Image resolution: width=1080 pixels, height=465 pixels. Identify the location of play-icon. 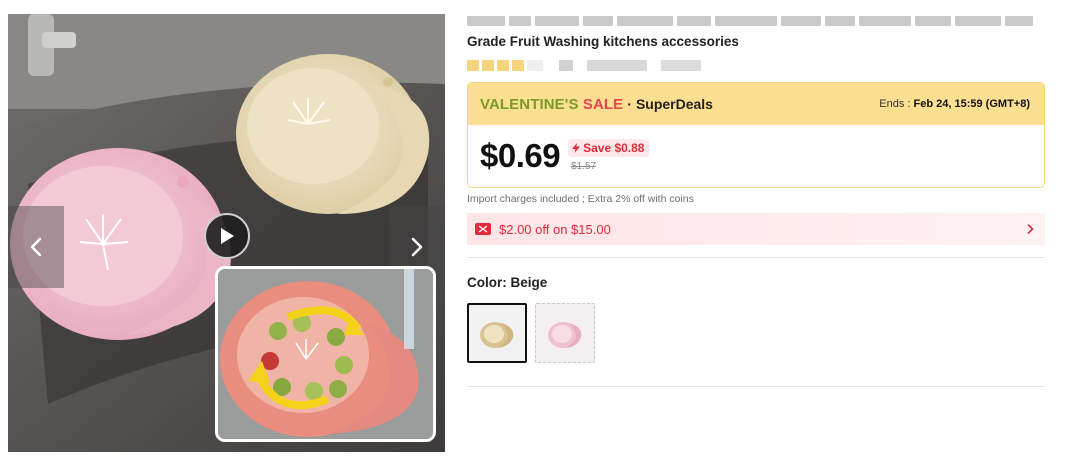
(227, 236).